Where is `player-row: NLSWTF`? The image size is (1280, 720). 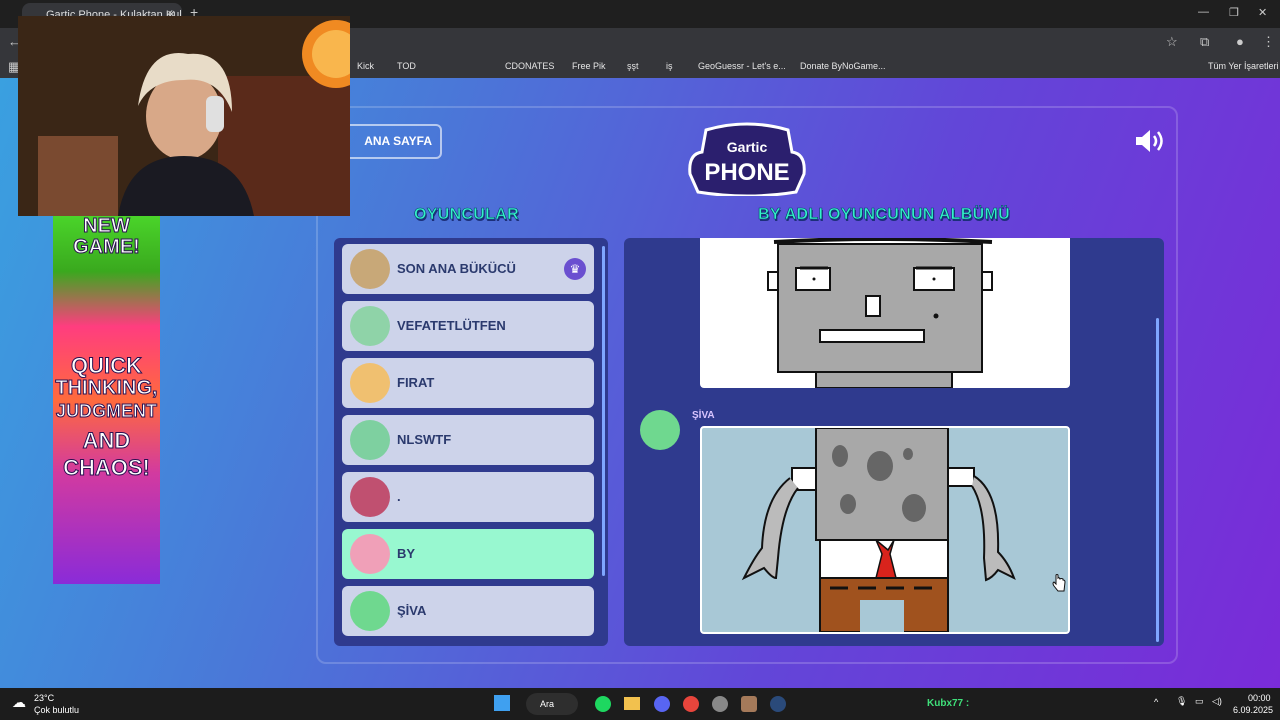
player-row: NLSWTF is located at coordinates (468, 440).